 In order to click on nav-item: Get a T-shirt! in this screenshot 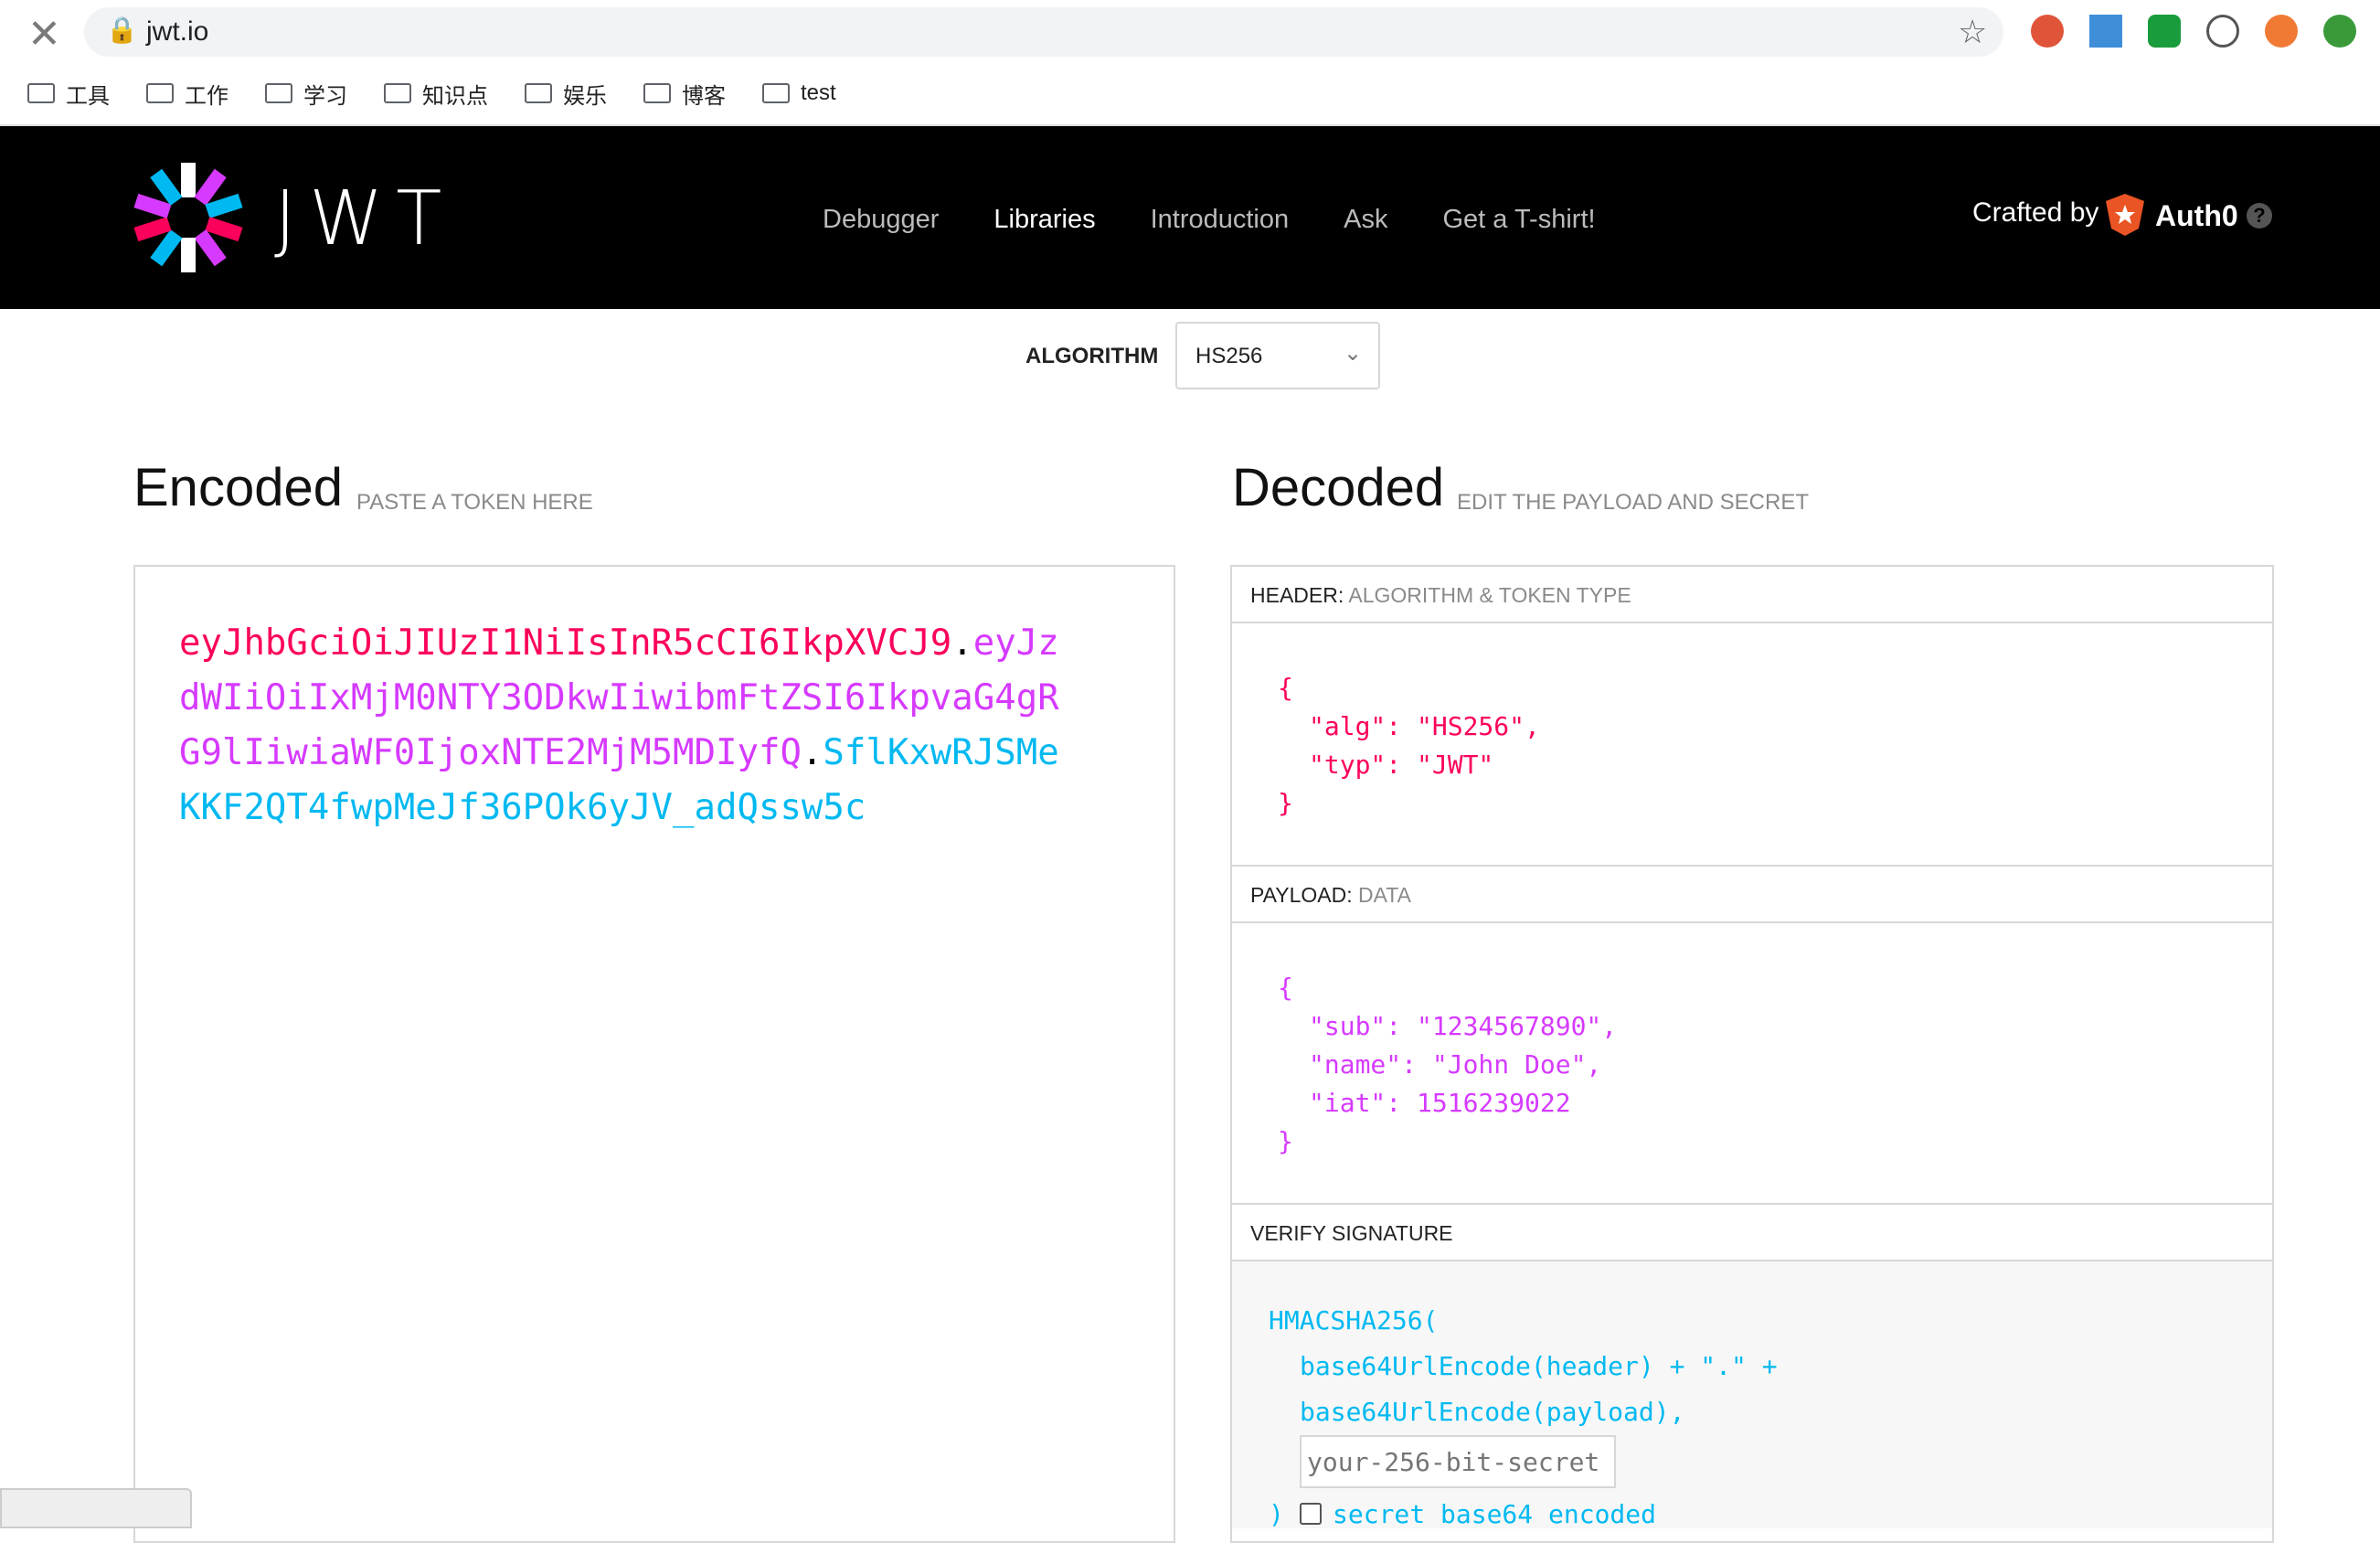, I will do `click(1518, 220)`.